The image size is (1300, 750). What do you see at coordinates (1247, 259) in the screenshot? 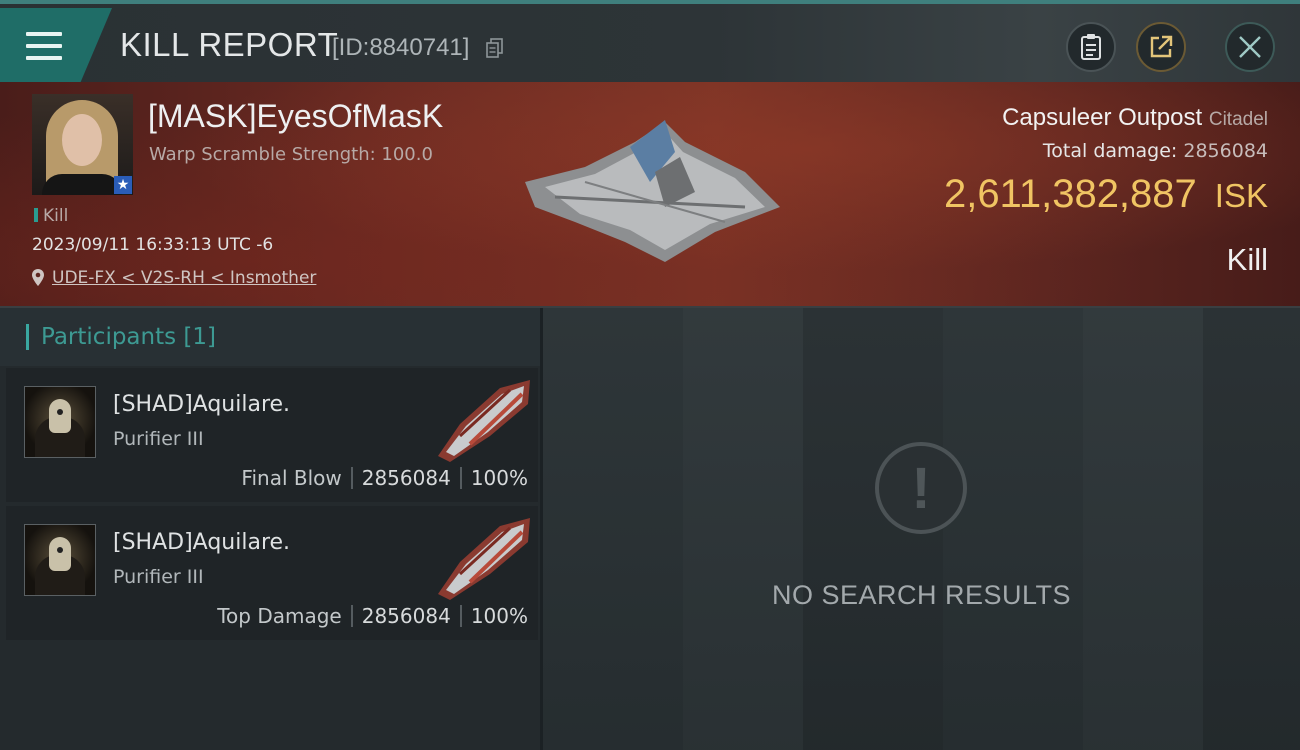
I see `result-label: Kill` at bounding box center [1247, 259].